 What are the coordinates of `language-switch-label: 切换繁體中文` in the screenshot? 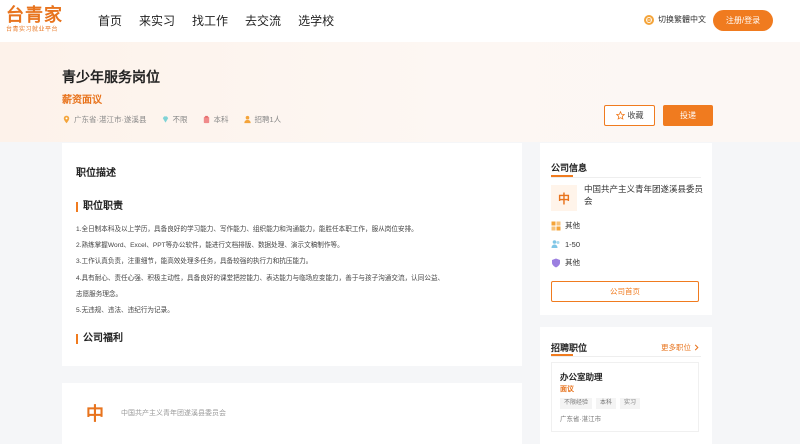 It's located at (682, 19).